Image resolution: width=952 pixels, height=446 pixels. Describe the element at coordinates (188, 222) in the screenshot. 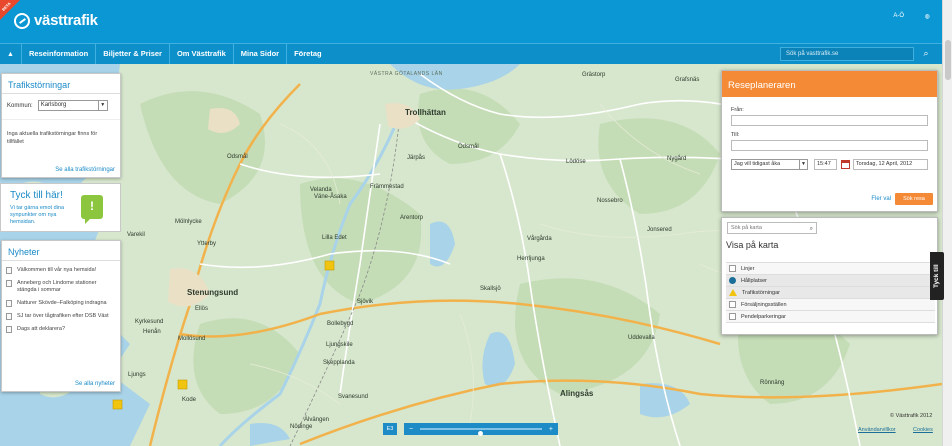

I see `map-place: Mölnlycke` at that location.